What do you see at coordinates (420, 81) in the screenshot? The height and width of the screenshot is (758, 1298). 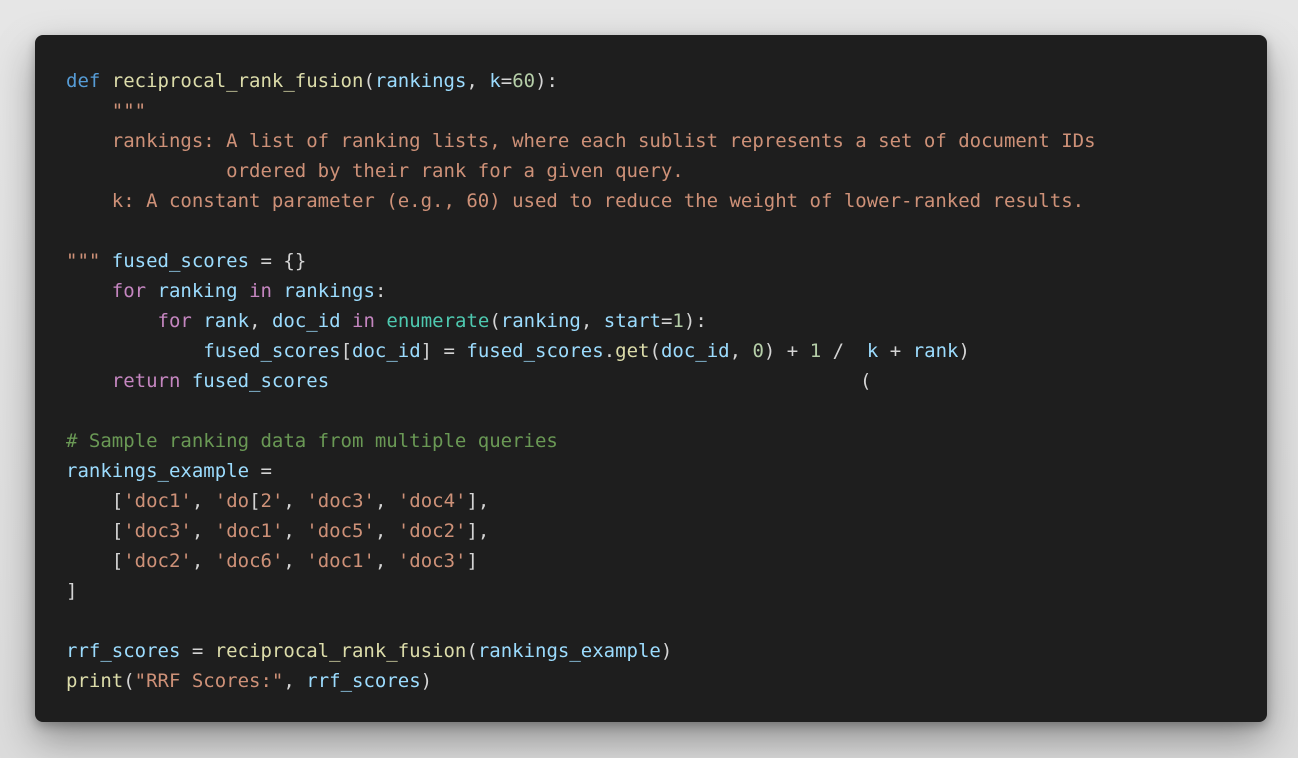 I see `param-rankings: rankings` at bounding box center [420, 81].